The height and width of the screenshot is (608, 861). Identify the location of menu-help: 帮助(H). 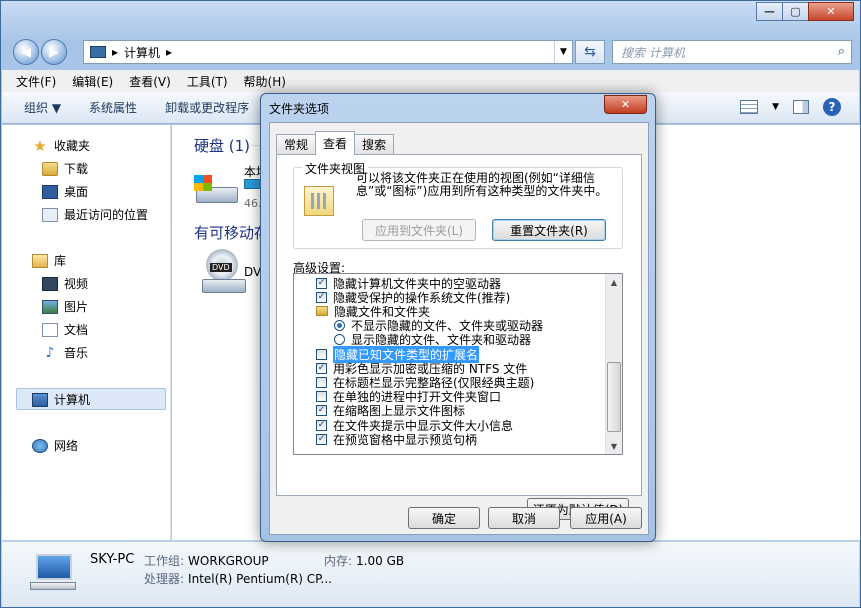
(265, 81).